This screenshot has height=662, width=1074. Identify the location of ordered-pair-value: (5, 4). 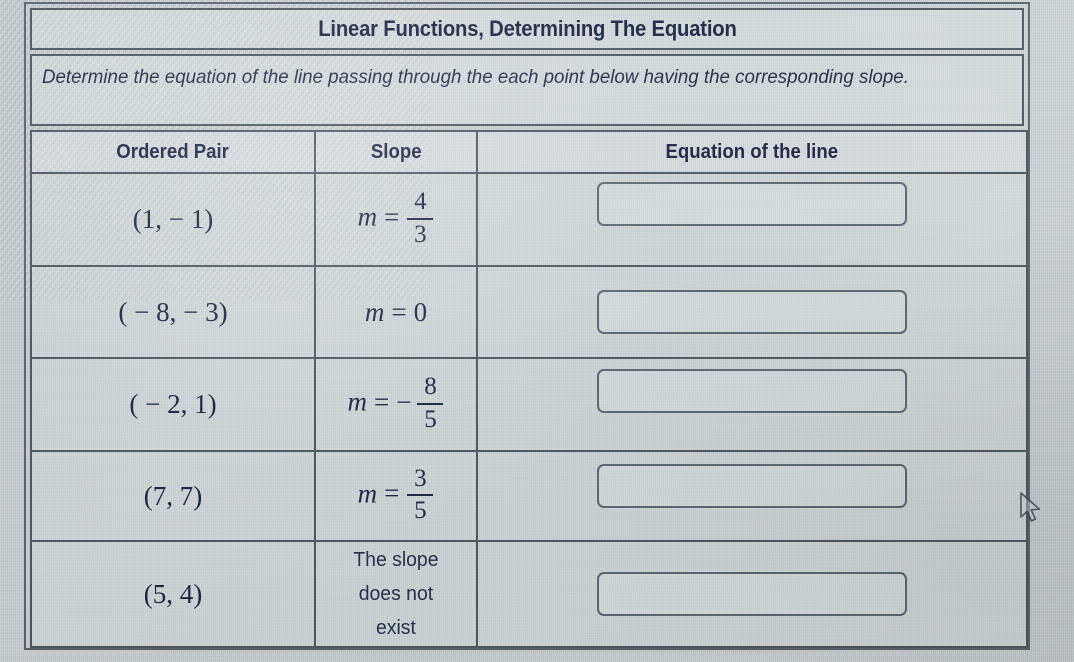
(173, 593).